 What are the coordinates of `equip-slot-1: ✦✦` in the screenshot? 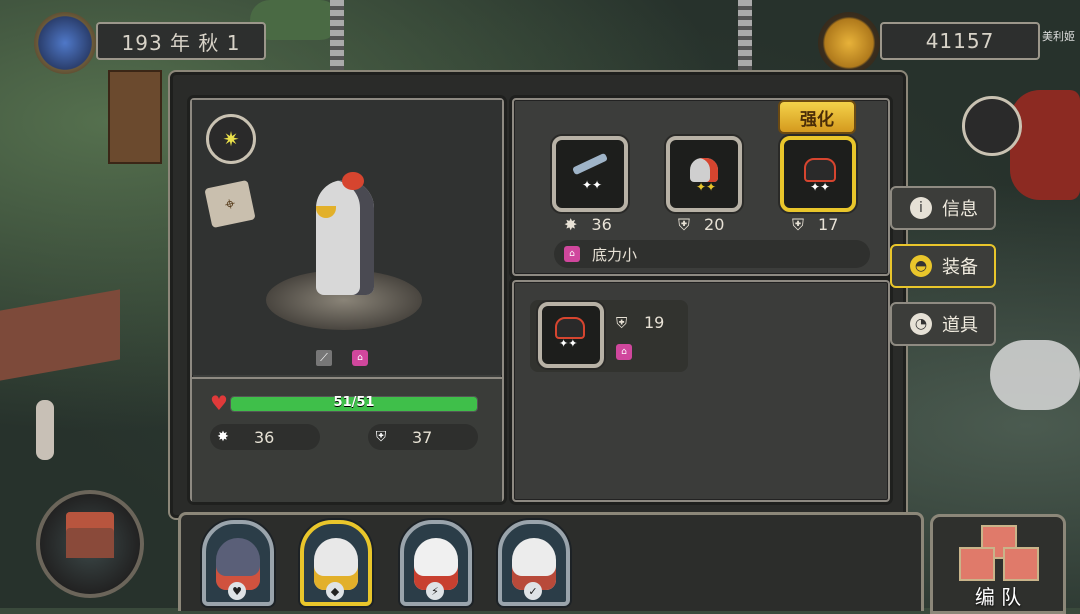 It's located at (590, 174).